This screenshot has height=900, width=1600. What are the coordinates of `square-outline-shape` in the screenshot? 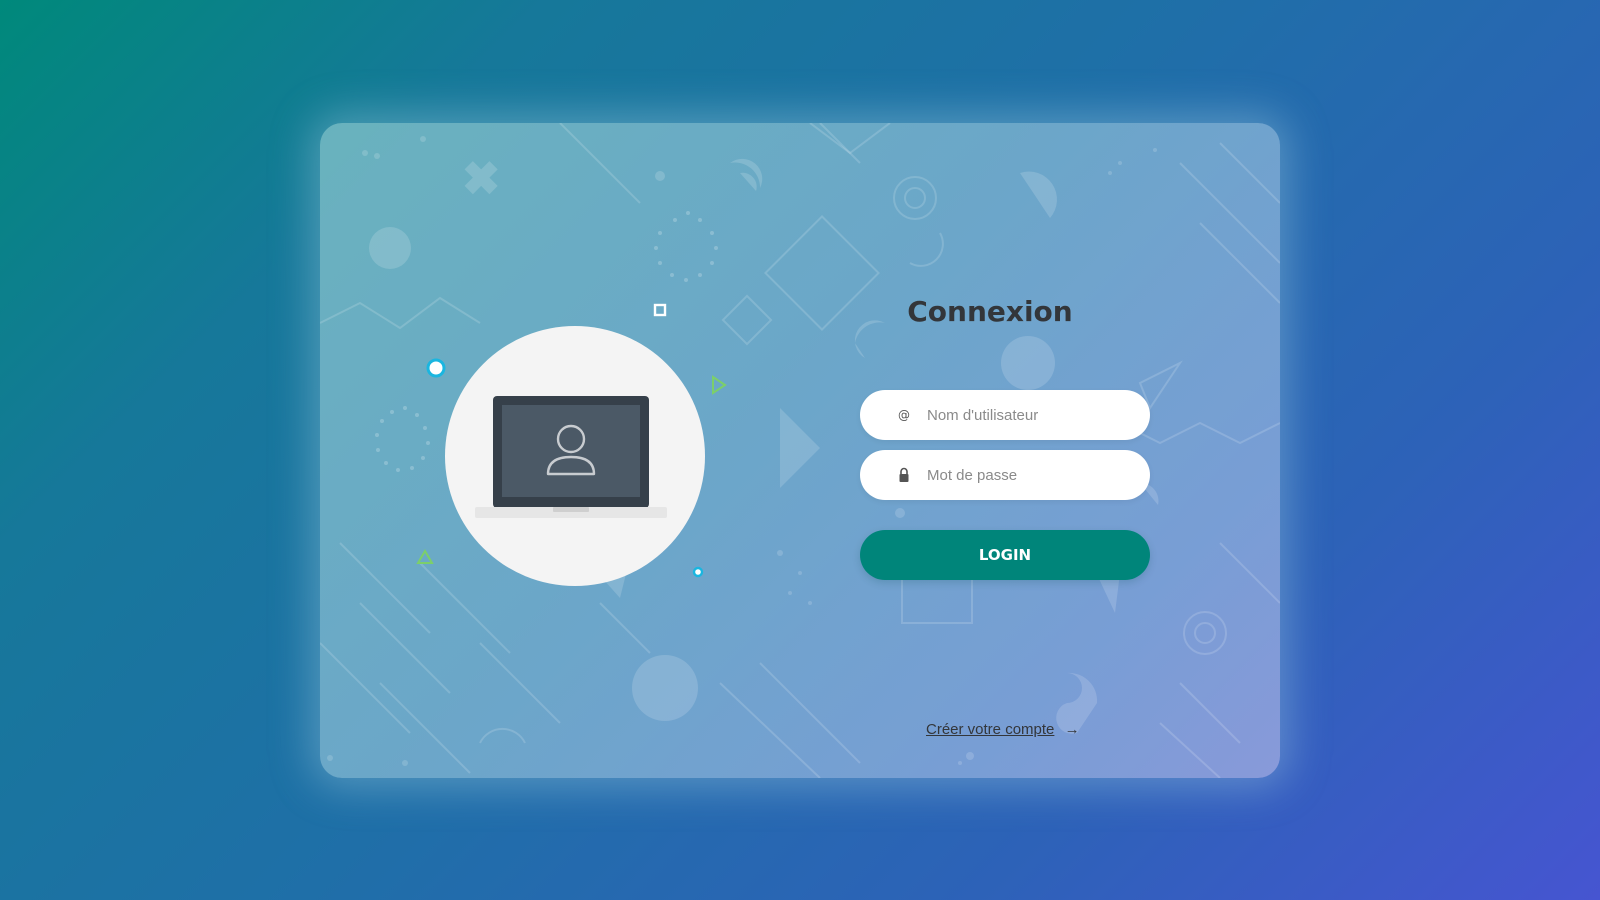 It's located at (660, 310).